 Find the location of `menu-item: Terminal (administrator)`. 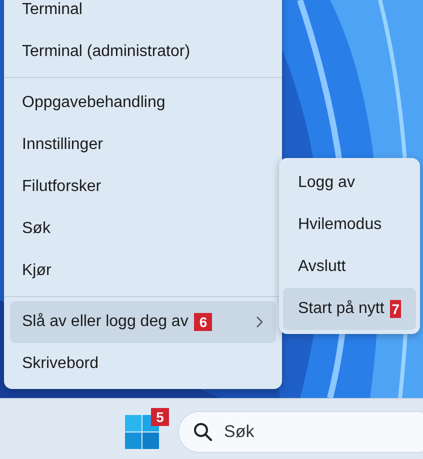

menu-item: Terminal (administrator) is located at coordinates (143, 52).